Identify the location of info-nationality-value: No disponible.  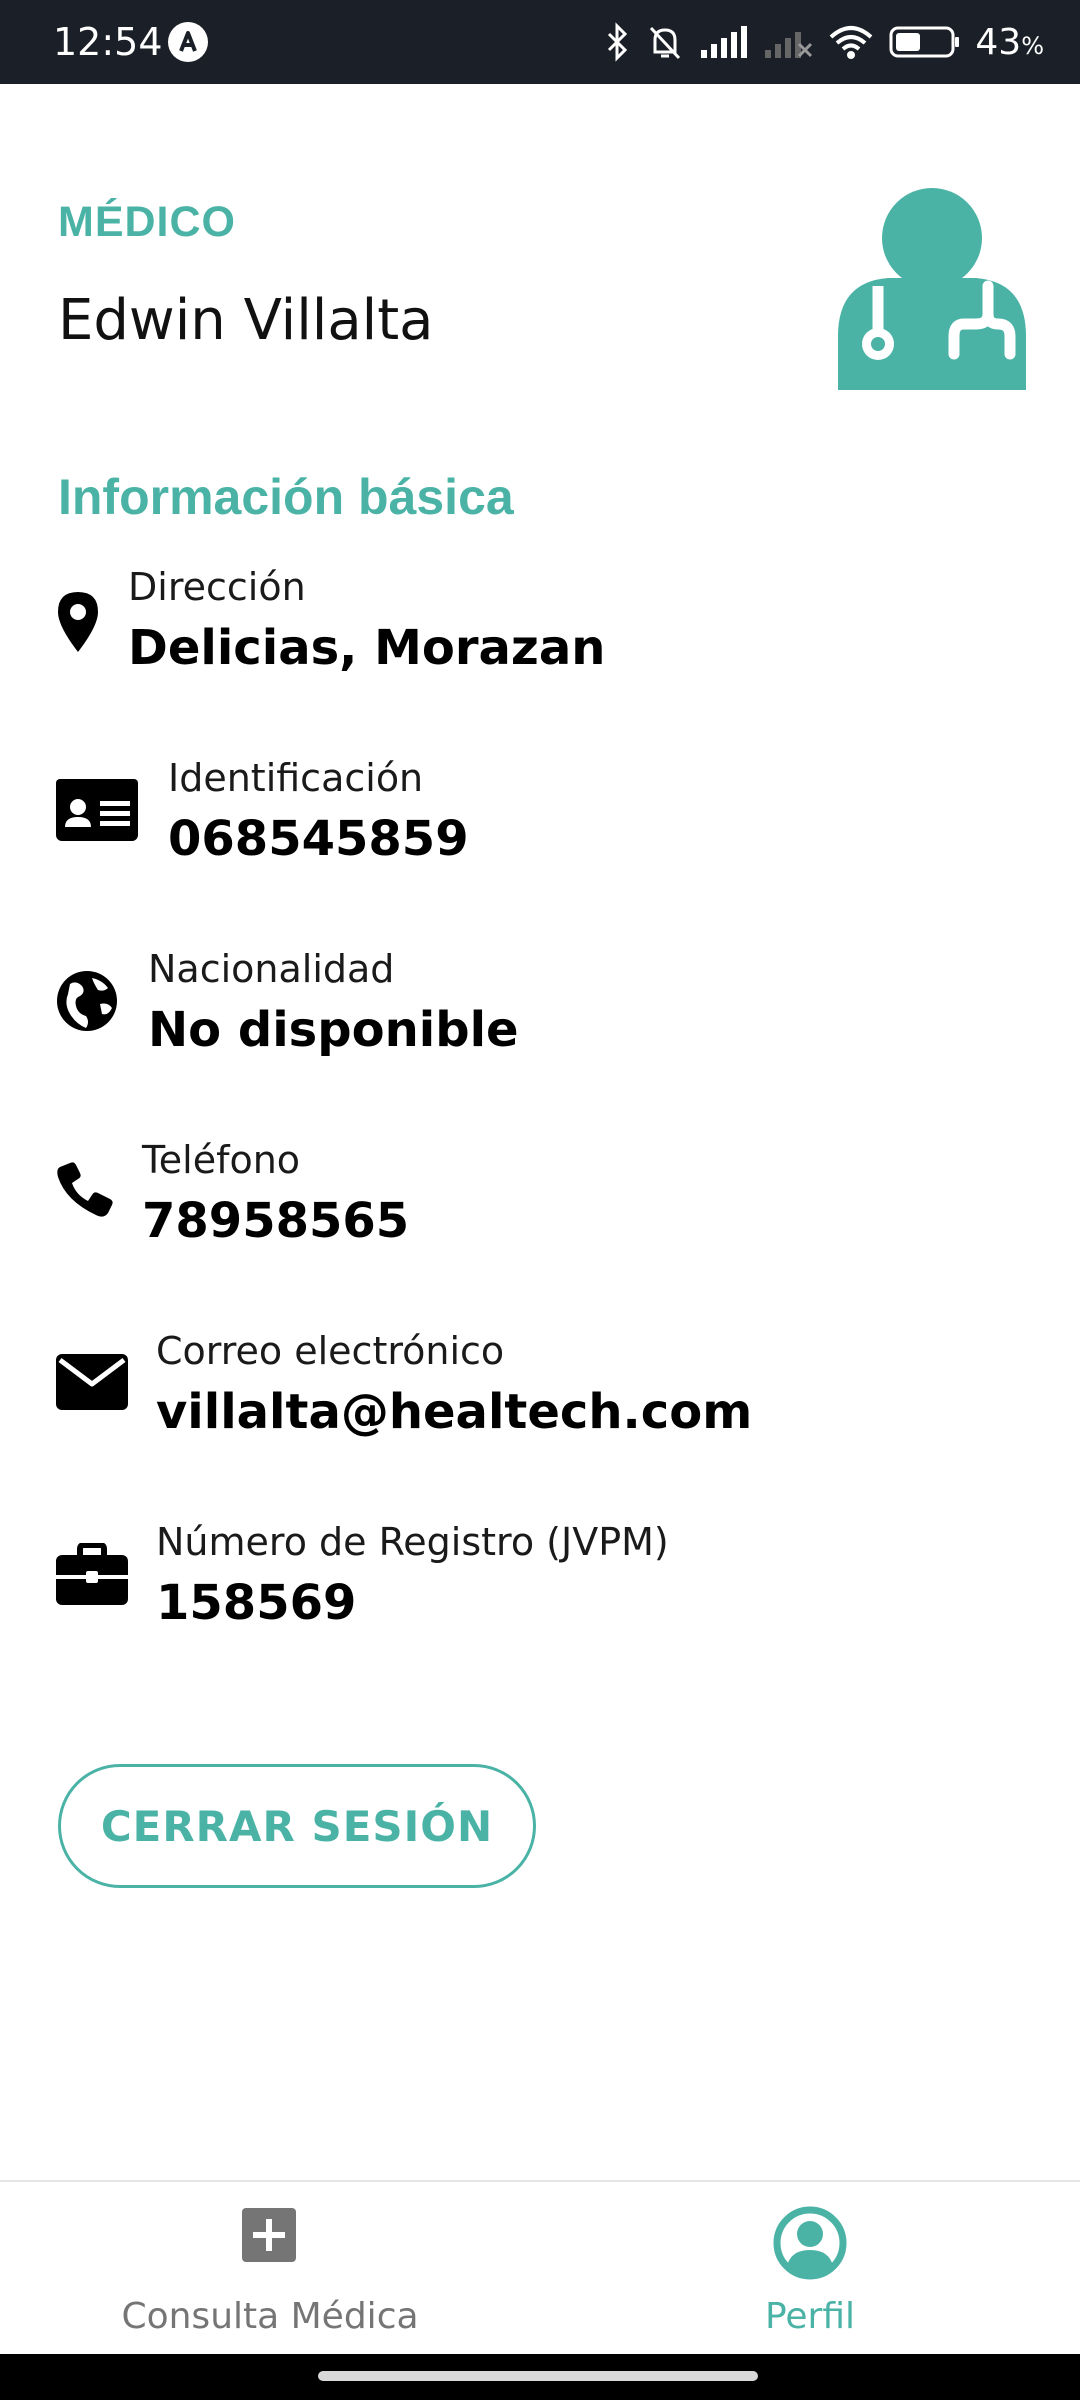
(333, 1030).